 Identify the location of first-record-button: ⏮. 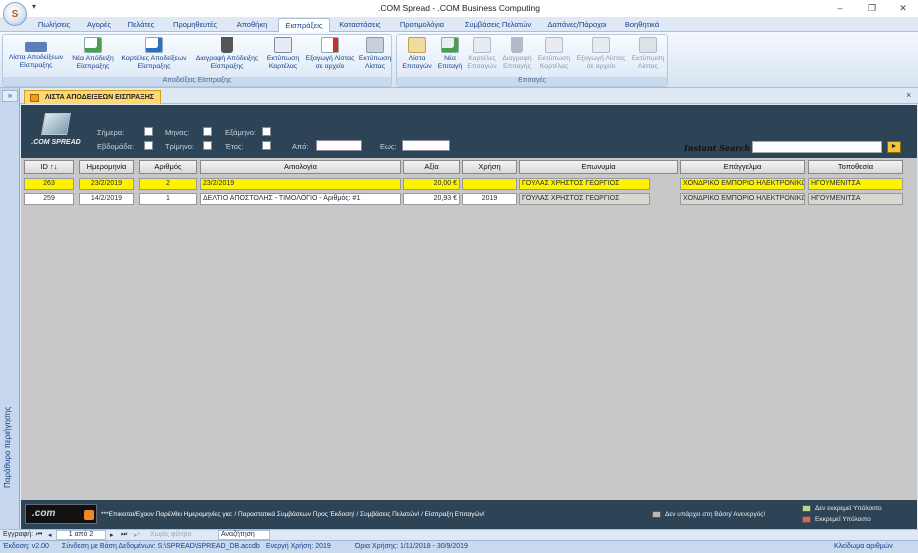
(39, 535).